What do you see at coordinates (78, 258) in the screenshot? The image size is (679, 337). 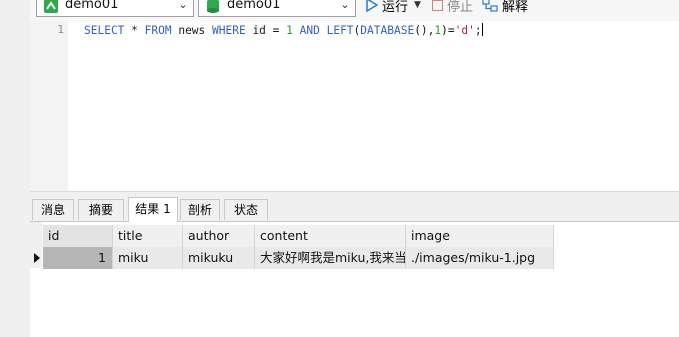 I see `cell-id: 1` at bounding box center [78, 258].